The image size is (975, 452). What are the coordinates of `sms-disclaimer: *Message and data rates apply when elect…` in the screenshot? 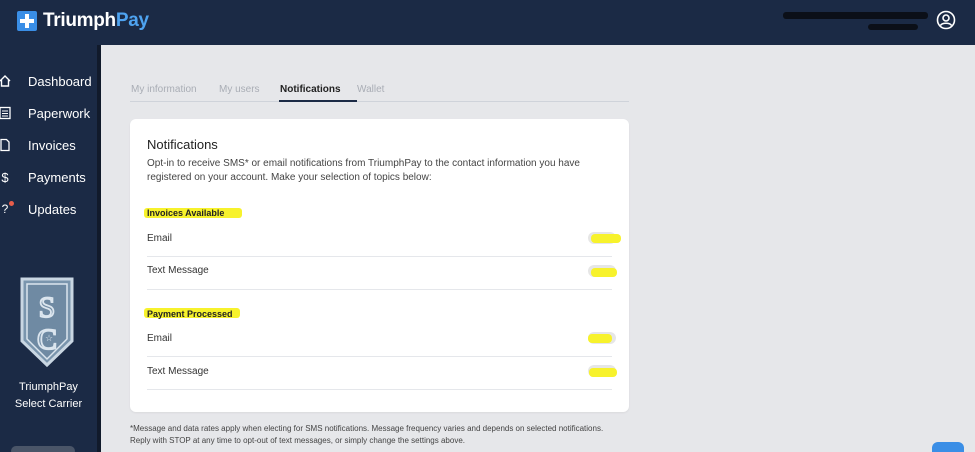 It's located at (367, 434).